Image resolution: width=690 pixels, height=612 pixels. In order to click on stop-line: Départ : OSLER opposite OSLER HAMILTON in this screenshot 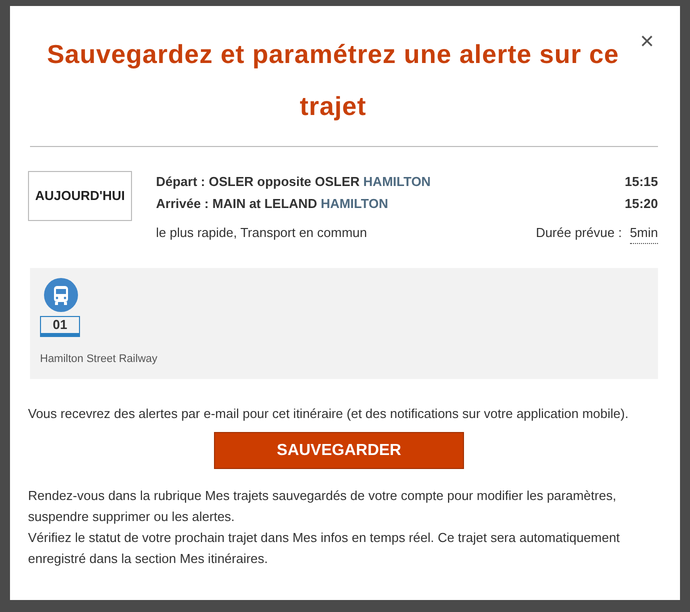, I will do `click(293, 182)`.